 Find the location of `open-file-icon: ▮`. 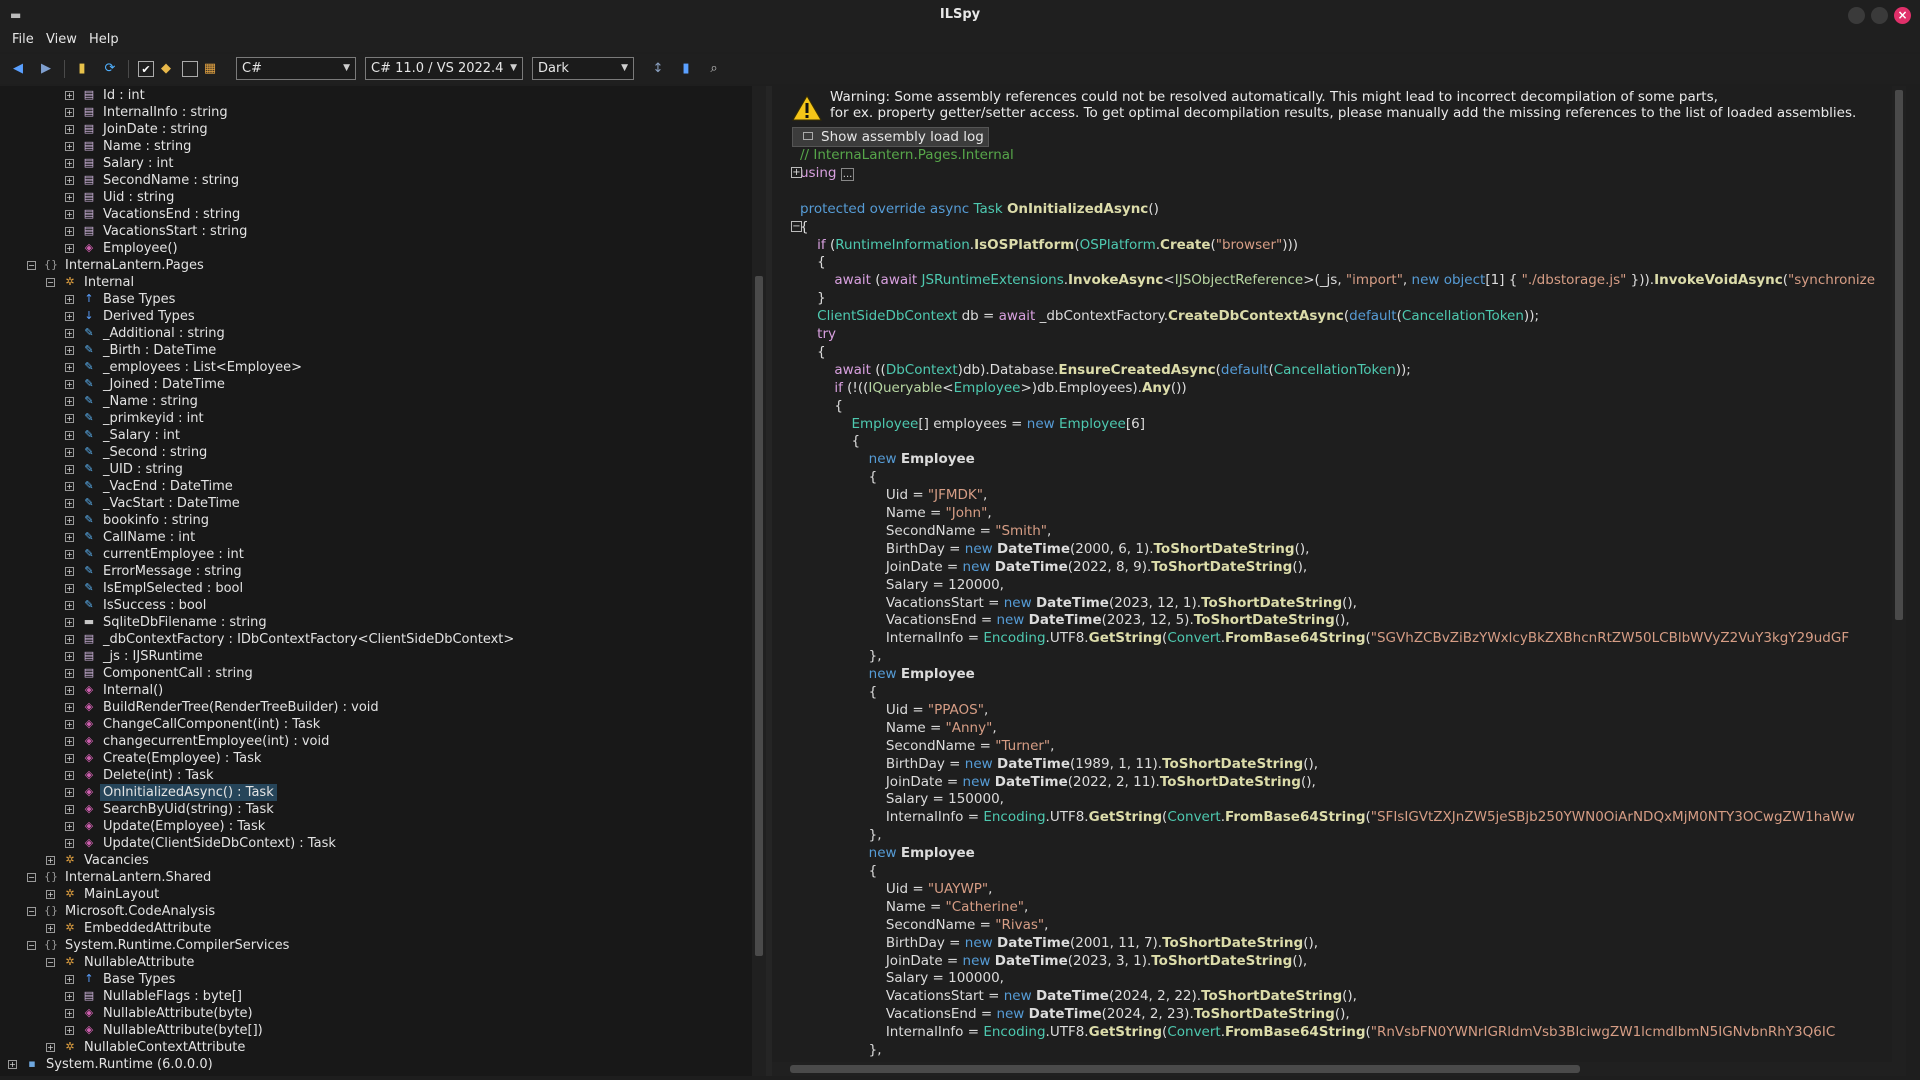

open-file-icon: ▮ is located at coordinates (82, 69).